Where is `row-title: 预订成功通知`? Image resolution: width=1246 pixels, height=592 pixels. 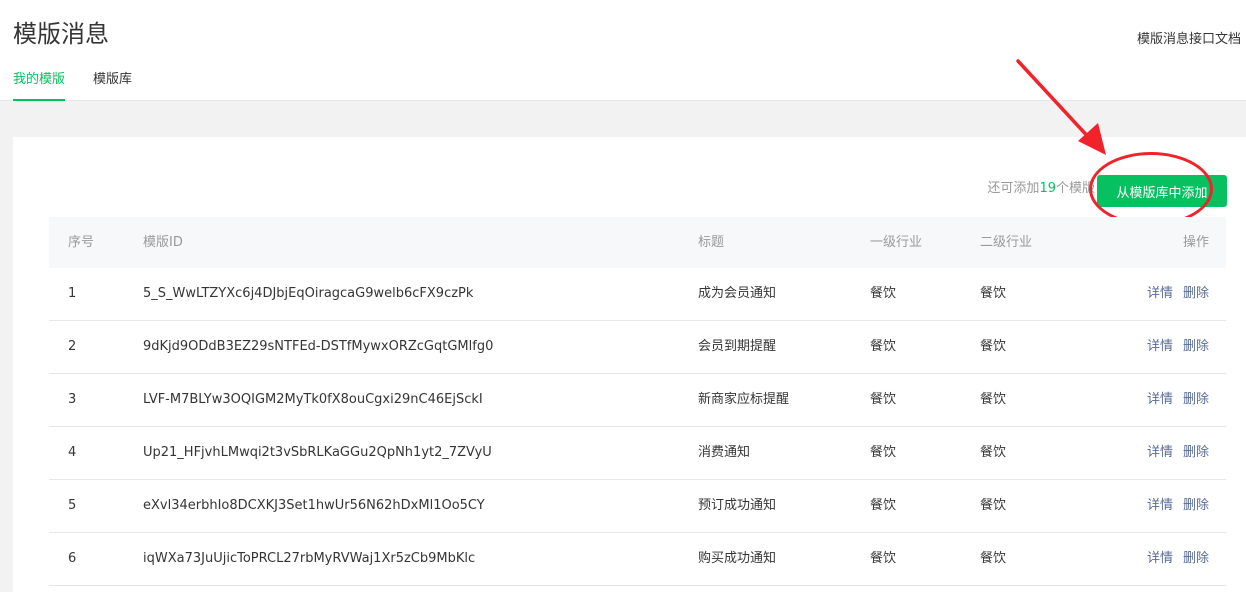 row-title: 预订成功通知 is located at coordinates (737, 505).